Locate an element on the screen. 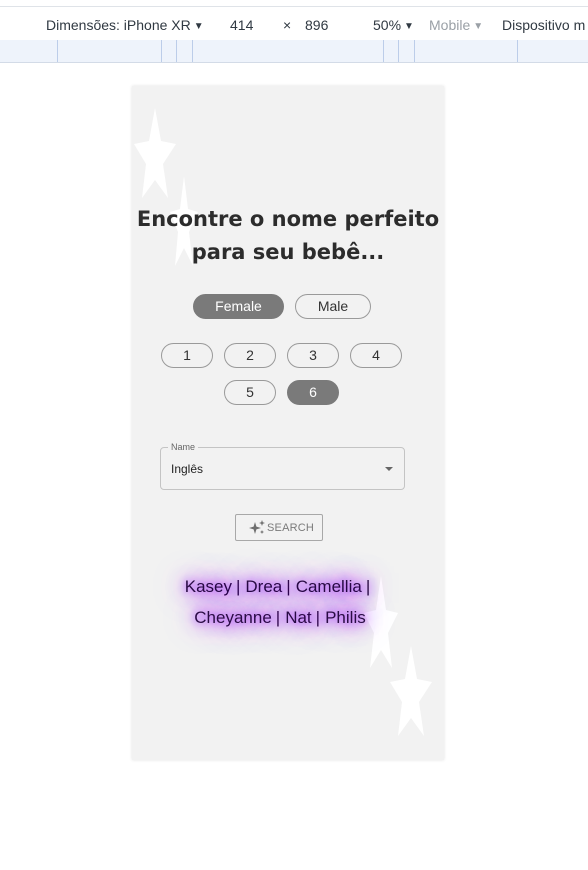  result-name: Philis is located at coordinates (345, 617).